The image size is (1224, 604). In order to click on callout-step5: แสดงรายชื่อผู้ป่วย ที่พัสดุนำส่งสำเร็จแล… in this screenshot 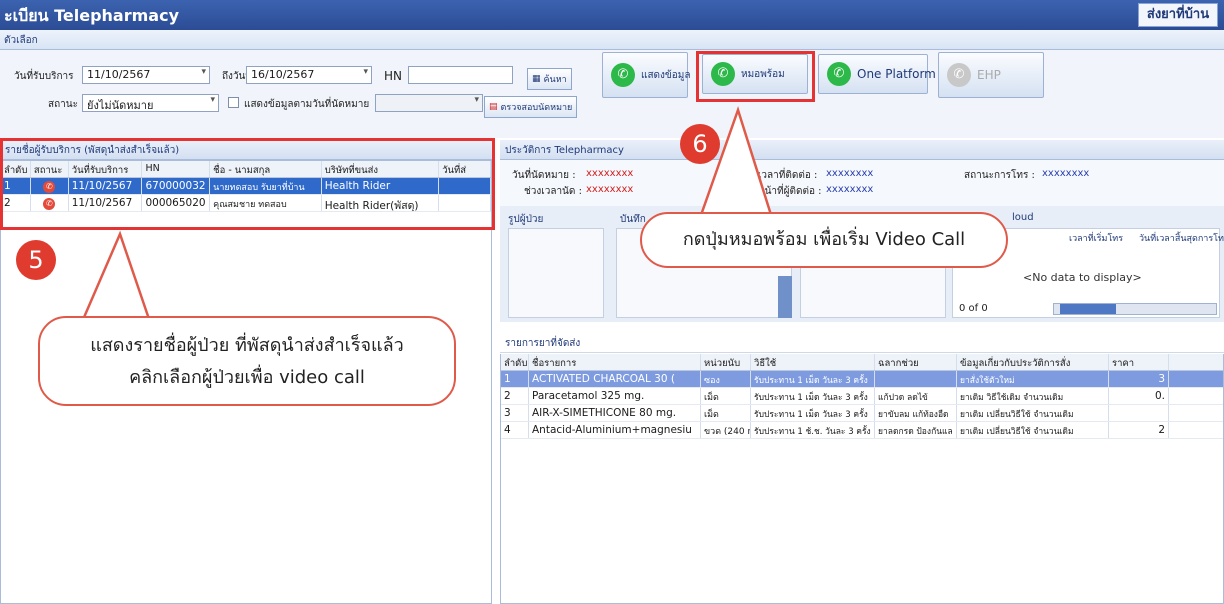, I will do `click(247, 361)`.